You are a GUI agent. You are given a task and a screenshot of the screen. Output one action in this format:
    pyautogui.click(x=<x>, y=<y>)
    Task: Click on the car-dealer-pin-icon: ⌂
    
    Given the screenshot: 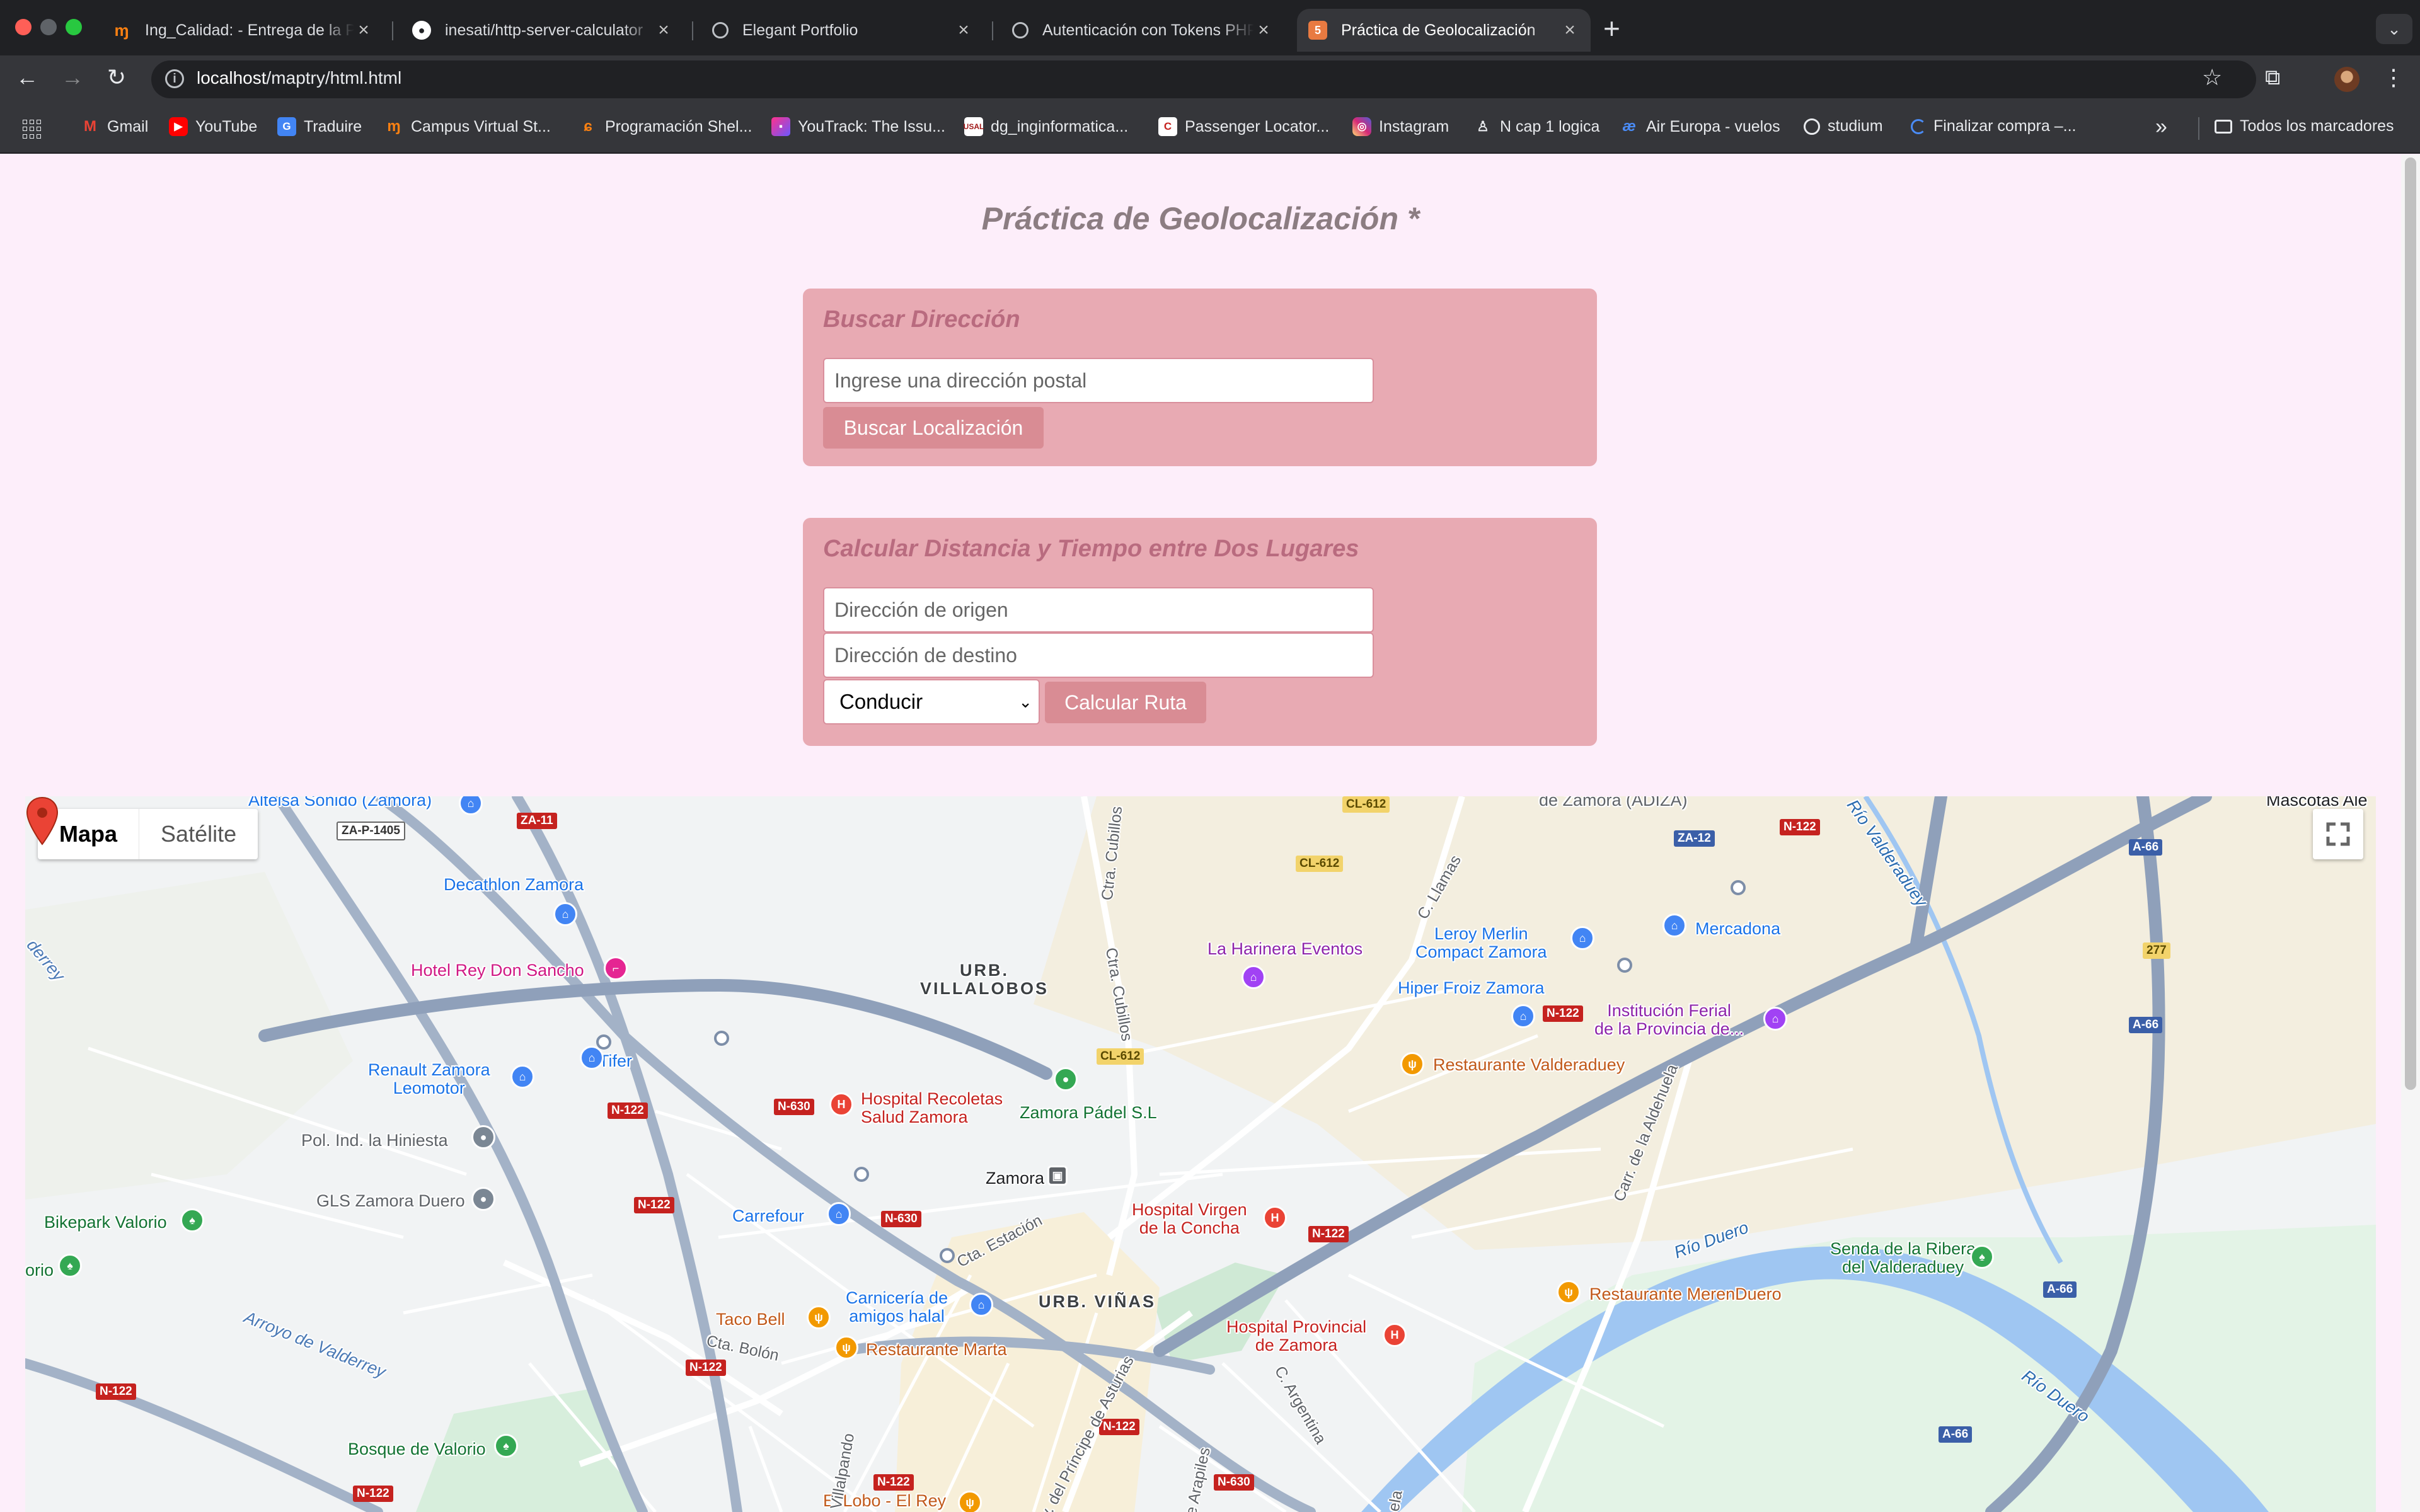 What is the action you would take?
    pyautogui.click(x=522, y=1077)
    